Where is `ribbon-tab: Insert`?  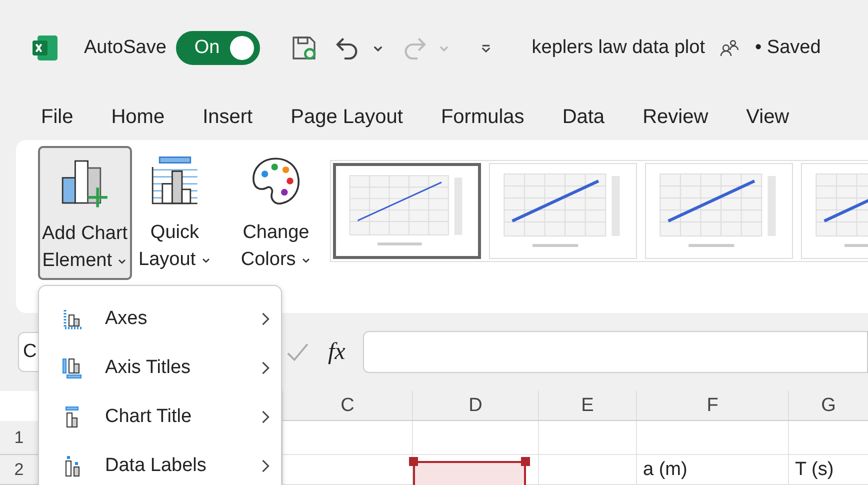
ribbon-tab: Insert is located at coordinates (228, 117).